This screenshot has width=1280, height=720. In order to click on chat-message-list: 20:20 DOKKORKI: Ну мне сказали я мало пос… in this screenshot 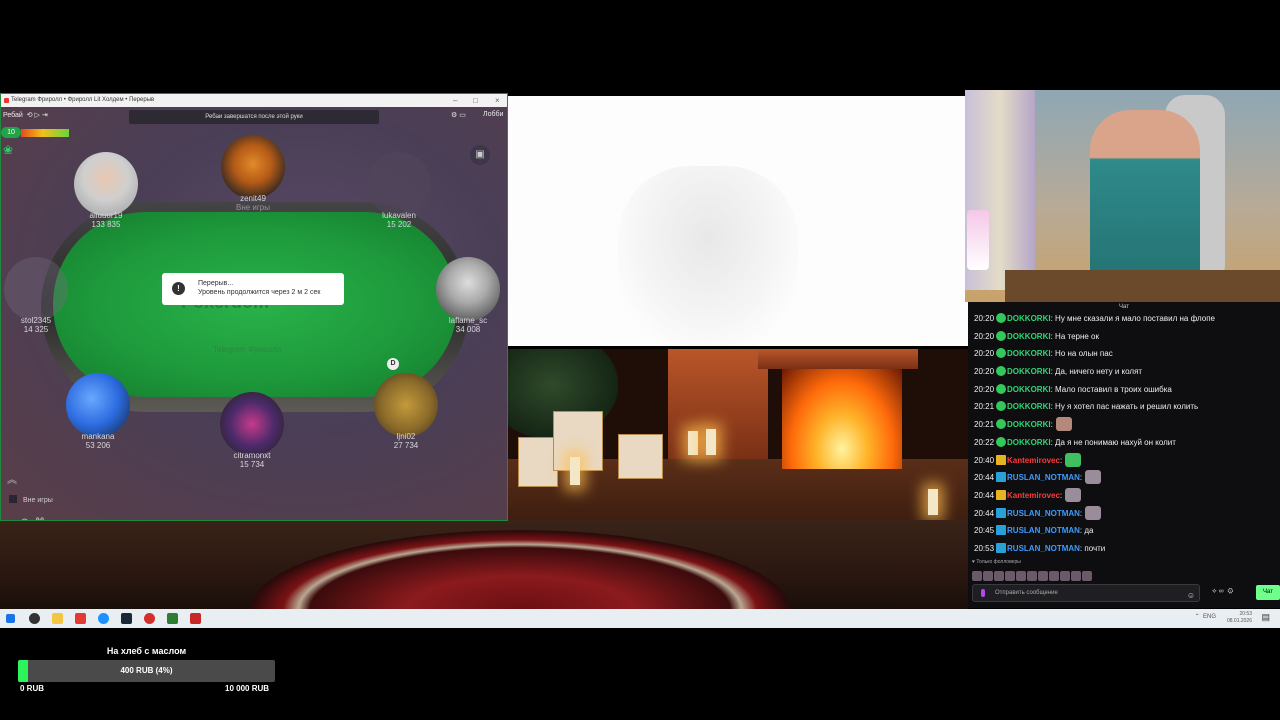, I will do `click(1126, 434)`.